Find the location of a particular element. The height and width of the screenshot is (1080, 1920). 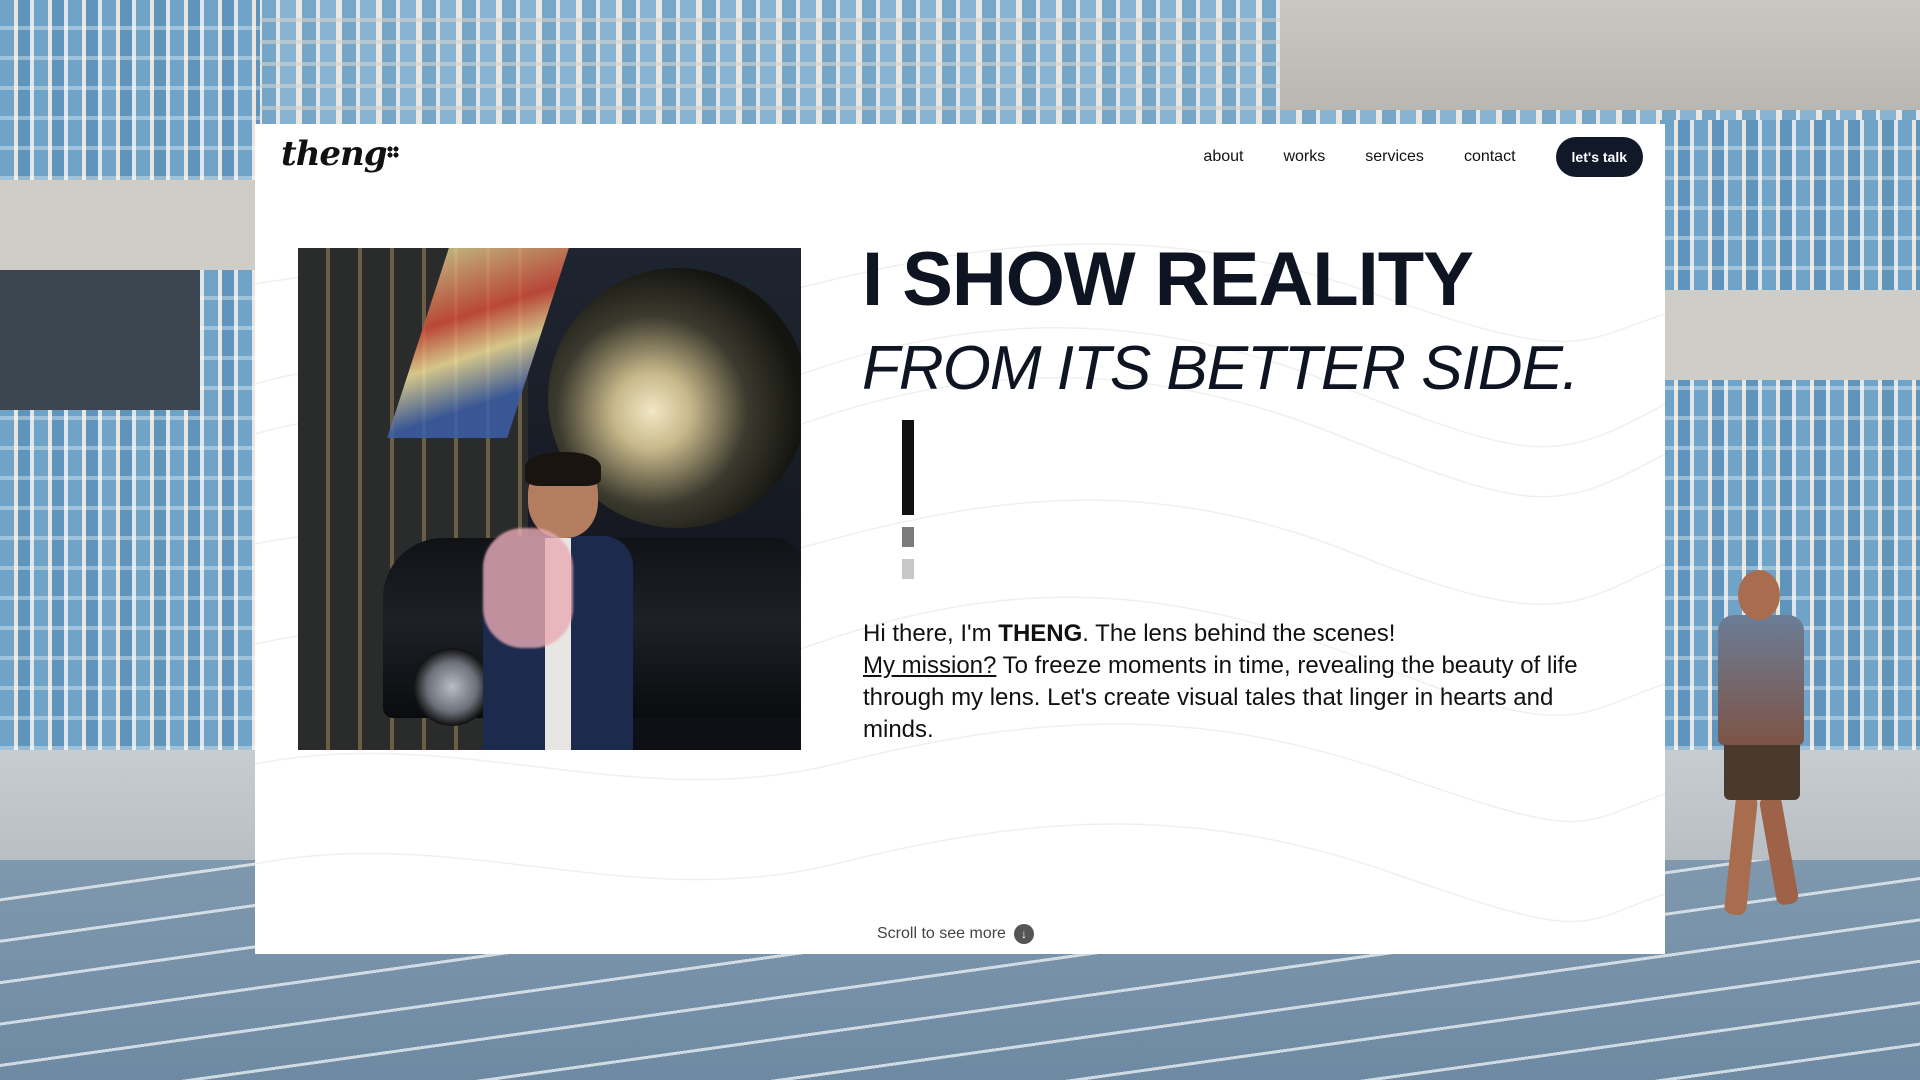

main-nav: about works services contact let's talk is located at coordinates (1423, 157).